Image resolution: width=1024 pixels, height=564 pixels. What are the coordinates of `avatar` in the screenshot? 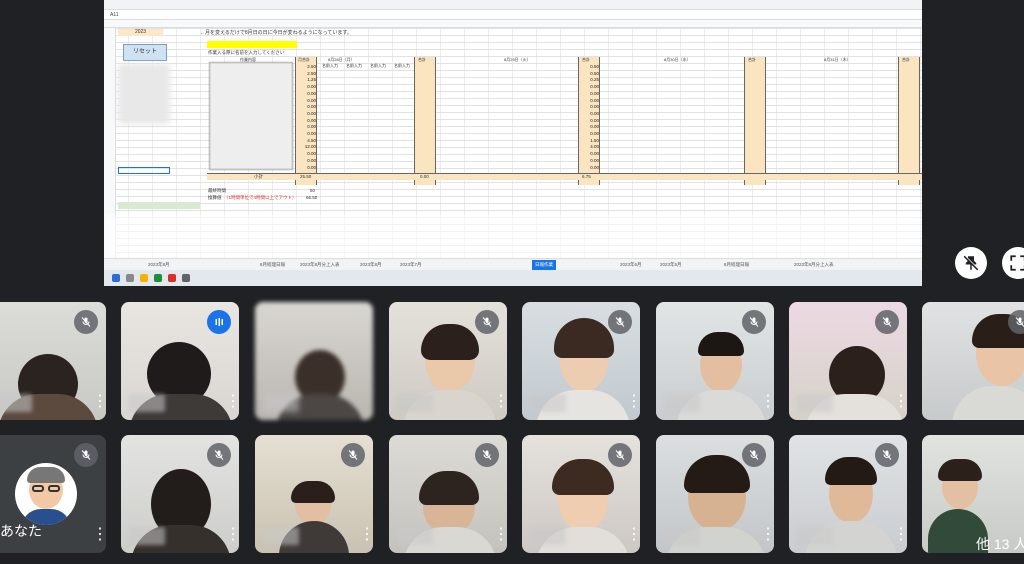 It's located at (46, 494).